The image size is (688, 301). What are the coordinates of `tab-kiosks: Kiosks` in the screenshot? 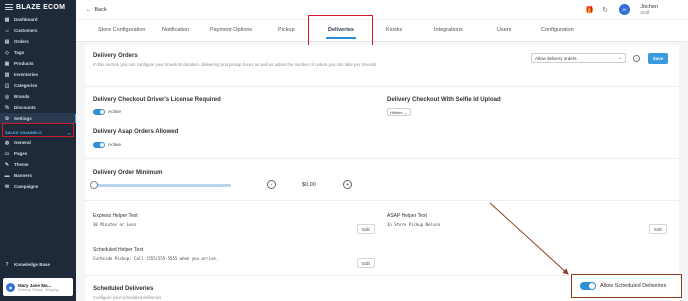 It's located at (394, 30).